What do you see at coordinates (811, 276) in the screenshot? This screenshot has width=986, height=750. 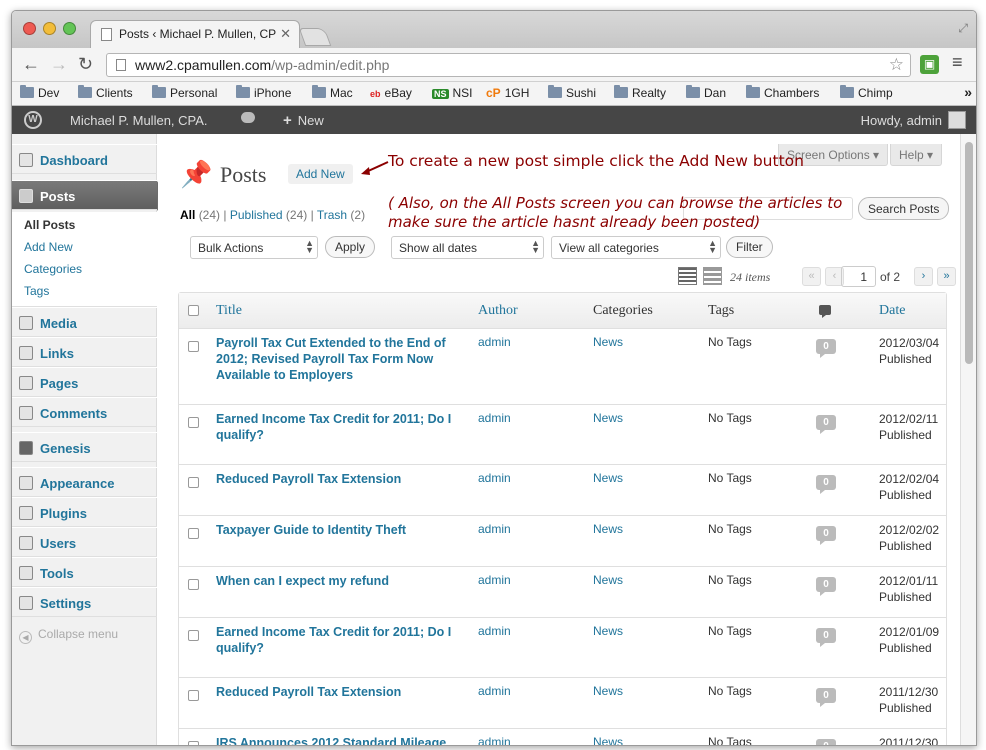 I see `first-page-button: «` at bounding box center [811, 276].